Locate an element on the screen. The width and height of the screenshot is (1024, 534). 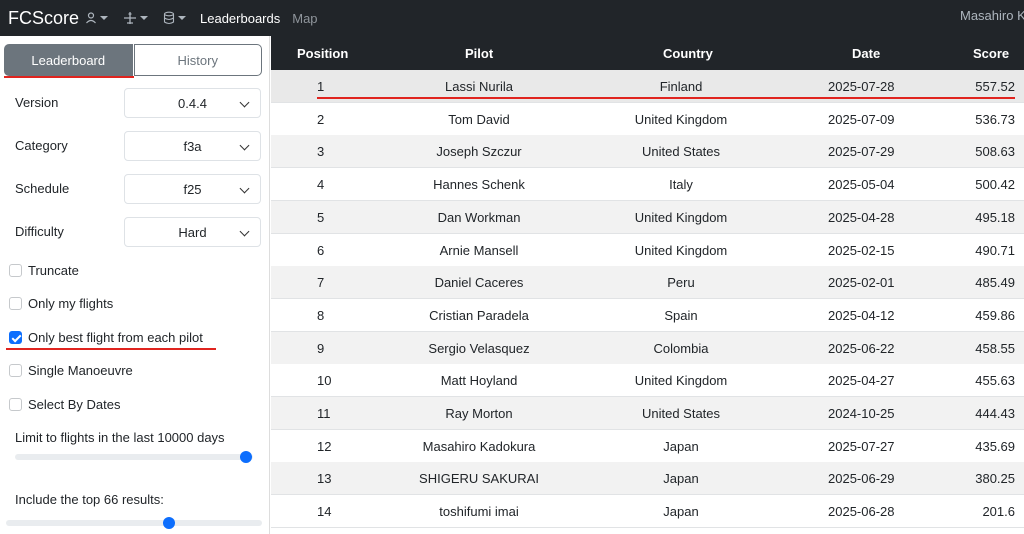
pilot-name: Cristian Paradela is located at coordinates (479, 315).